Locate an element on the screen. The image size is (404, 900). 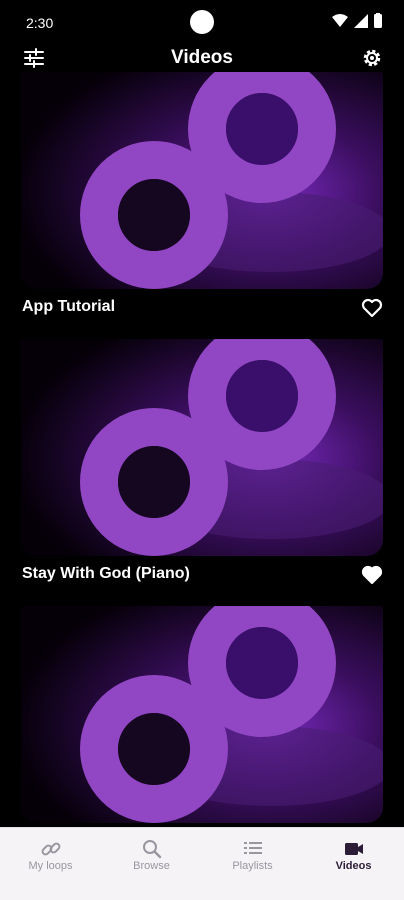
nav-label-my-loops: My loops is located at coordinates (50, 866).